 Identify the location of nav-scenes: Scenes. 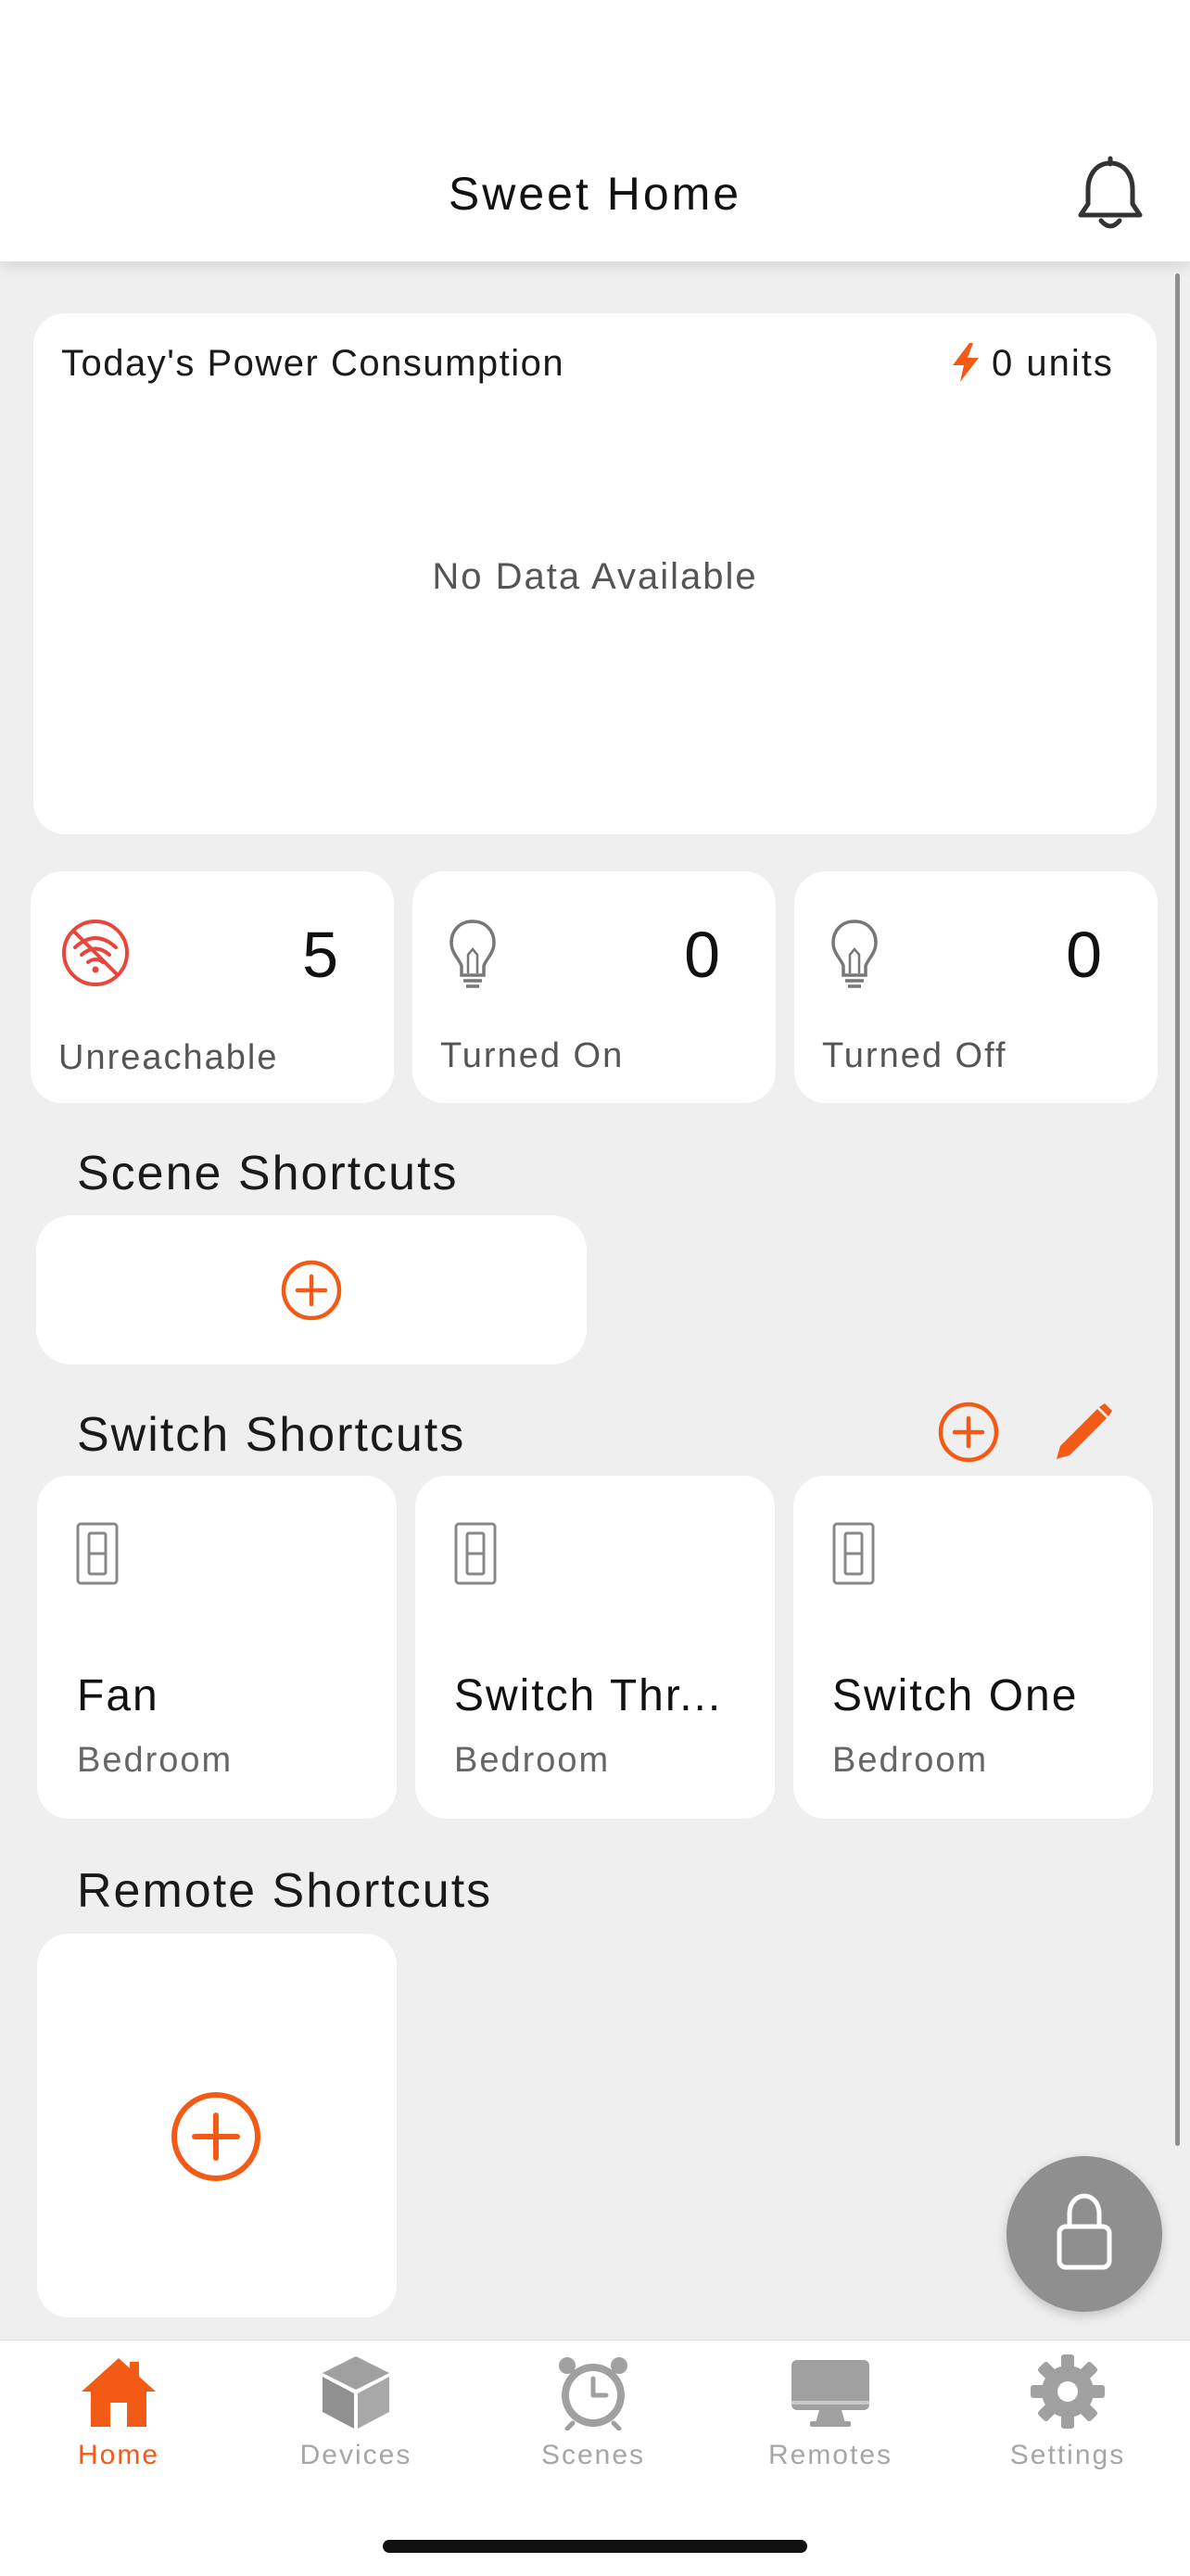
(593, 2411).